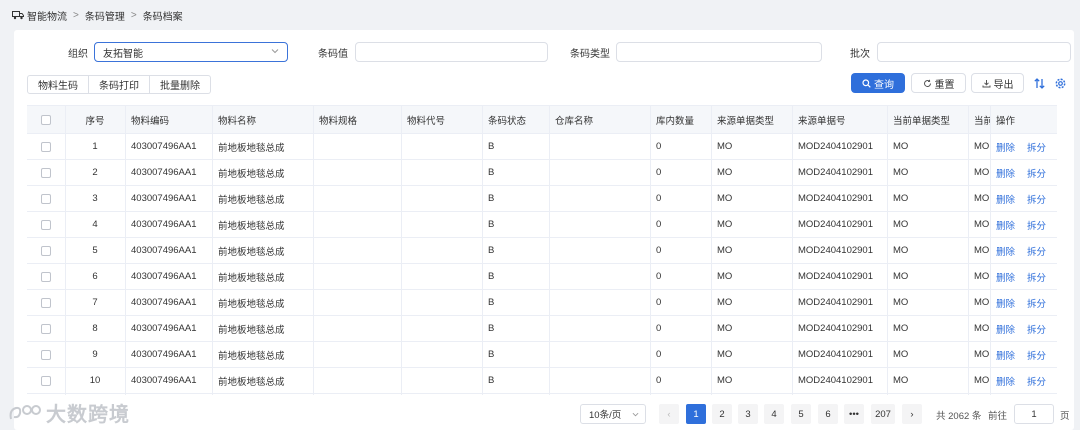  I want to click on query-button: 查询, so click(878, 83).